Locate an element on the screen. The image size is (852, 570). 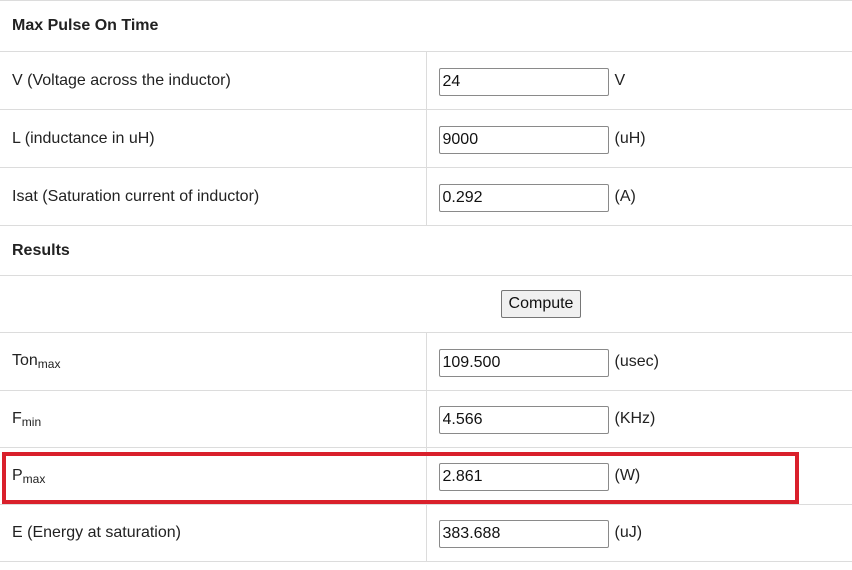
ton-label-main: Ton is located at coordinates (25, 360).